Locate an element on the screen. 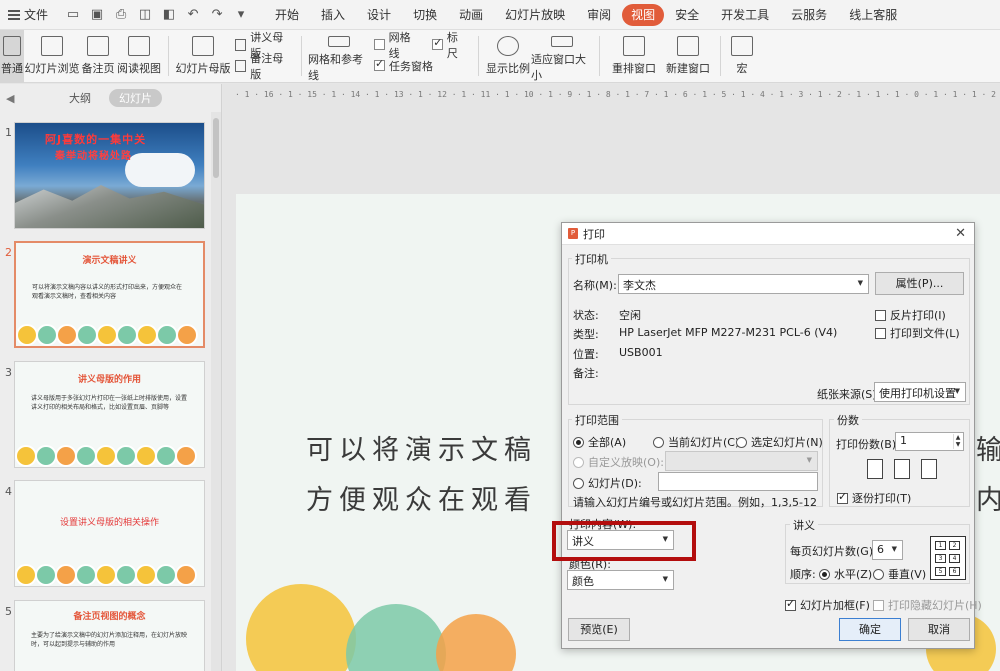  comment-label: 备注: is located at coordinates (586, 373).